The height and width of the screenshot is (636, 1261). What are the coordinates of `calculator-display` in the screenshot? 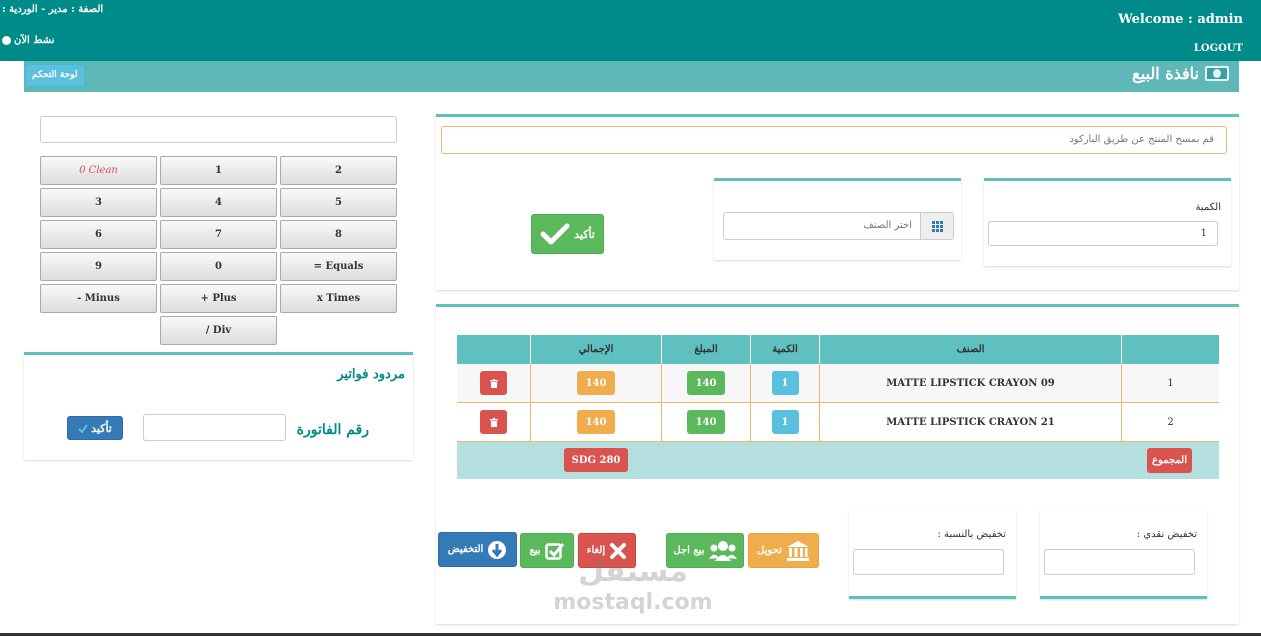 It's located at (218, 129).